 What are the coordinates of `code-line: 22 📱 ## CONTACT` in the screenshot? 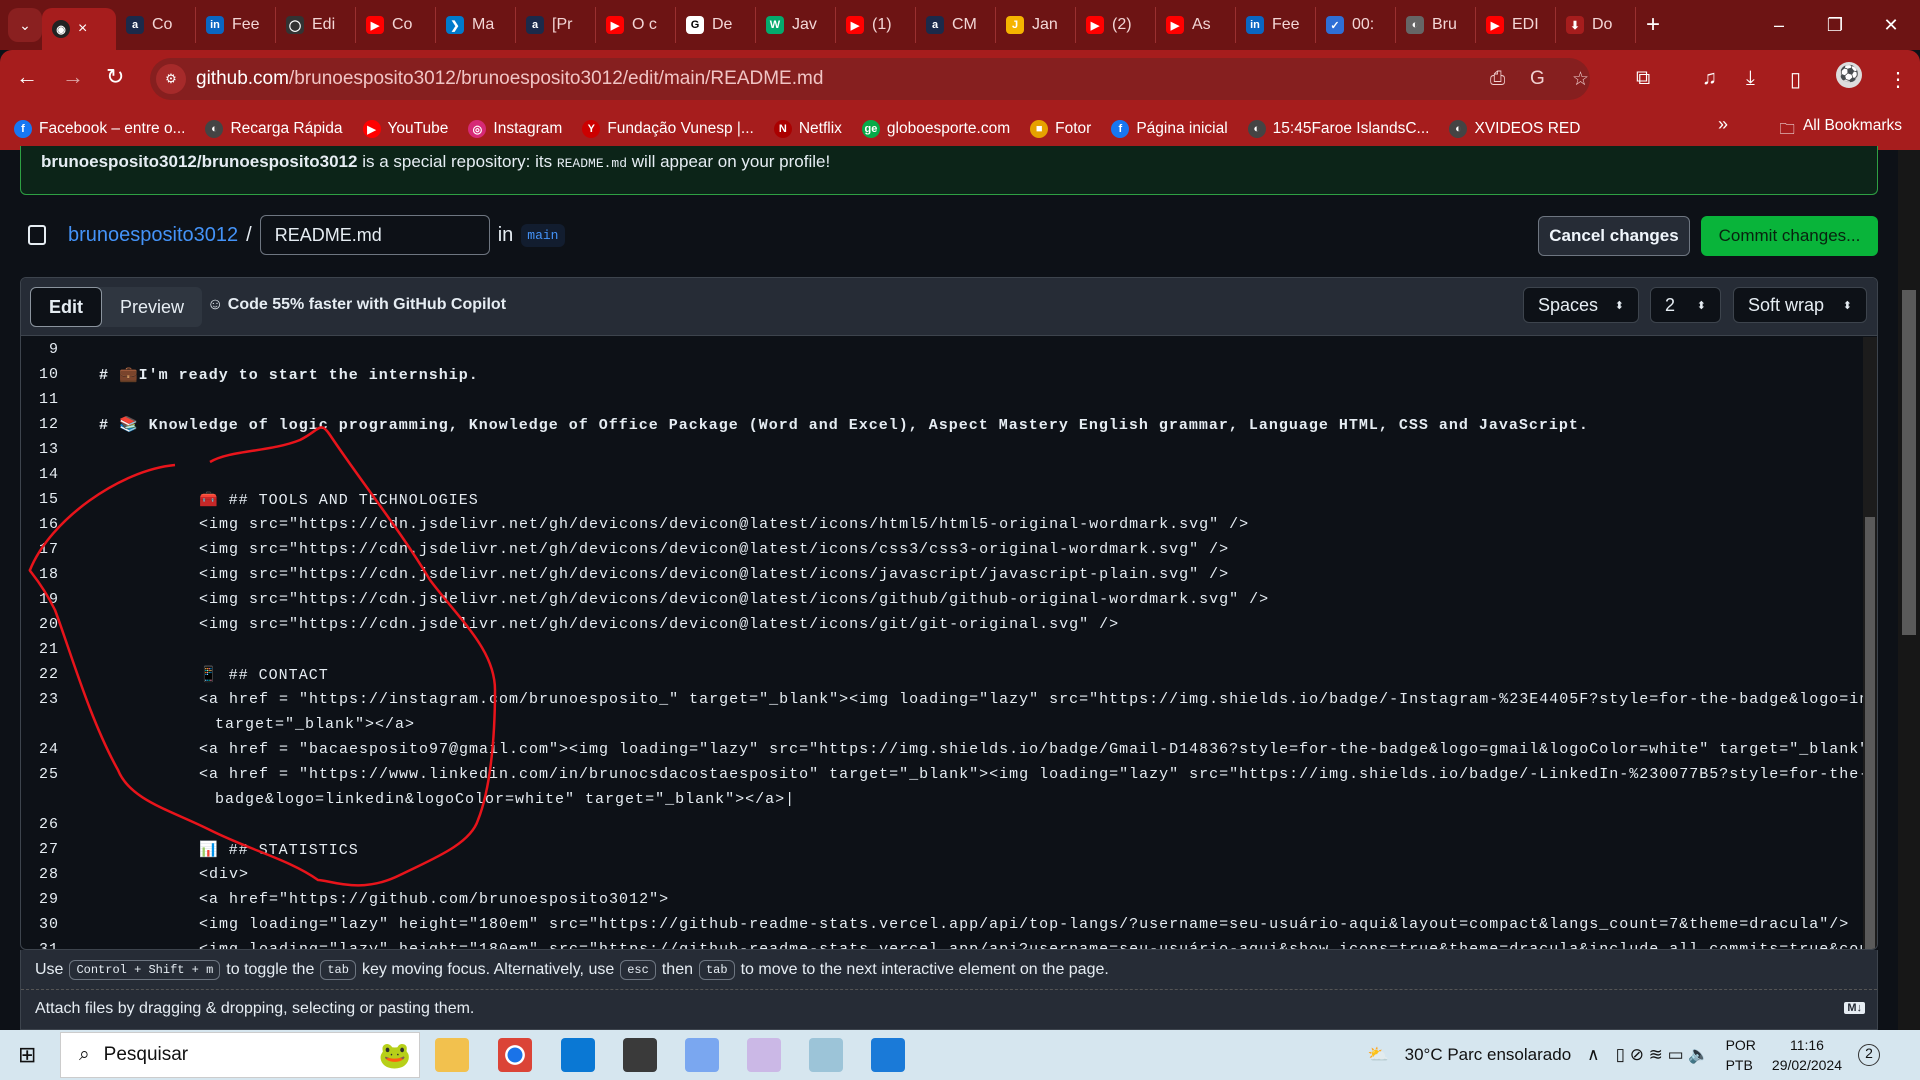 It's located at (942, 674).